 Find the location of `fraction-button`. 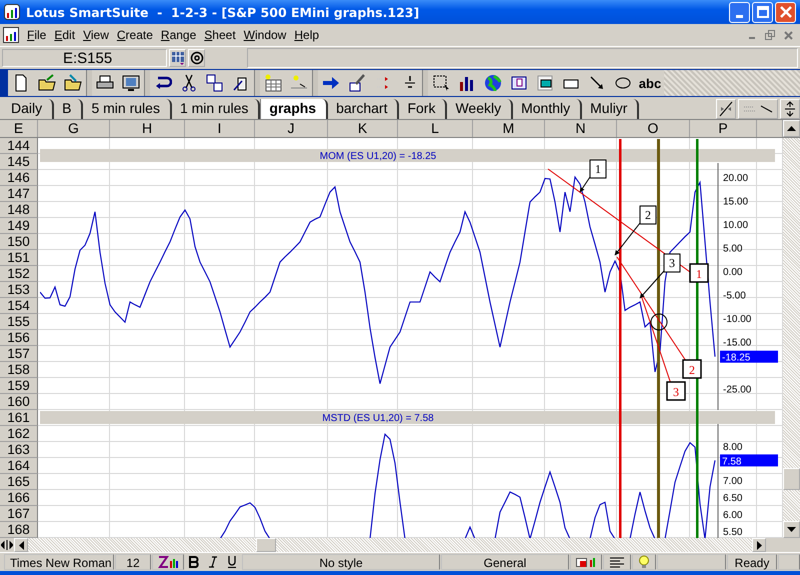

fraction-button is located at coordinates (409, 83).